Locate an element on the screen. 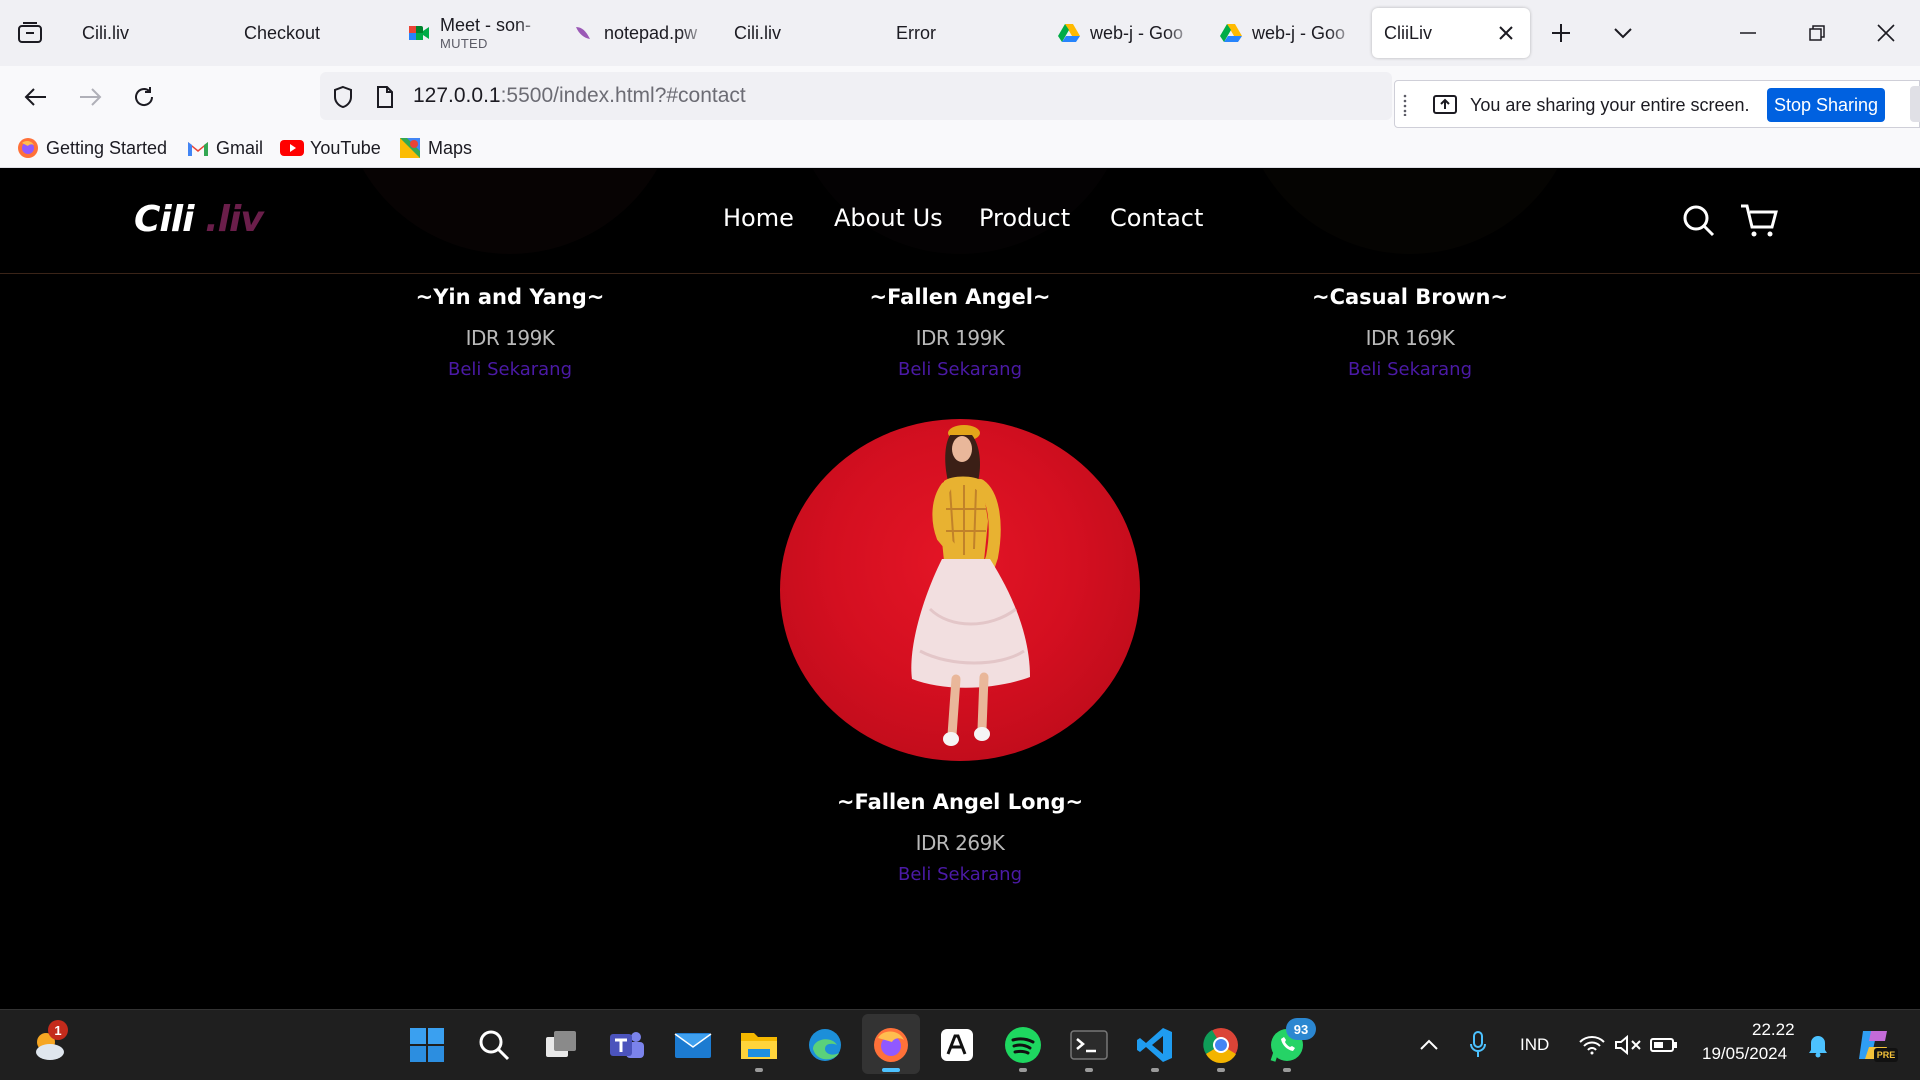  file-explorer-icon is located at coordinates (759, 1045).